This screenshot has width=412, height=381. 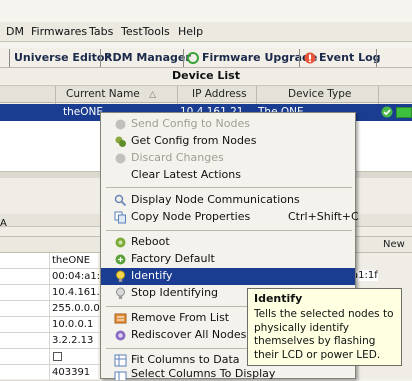 What do you see at coordinates (120, 242) in the screenshot?
I see `reboot-icon` at bounding box center [120, 242].